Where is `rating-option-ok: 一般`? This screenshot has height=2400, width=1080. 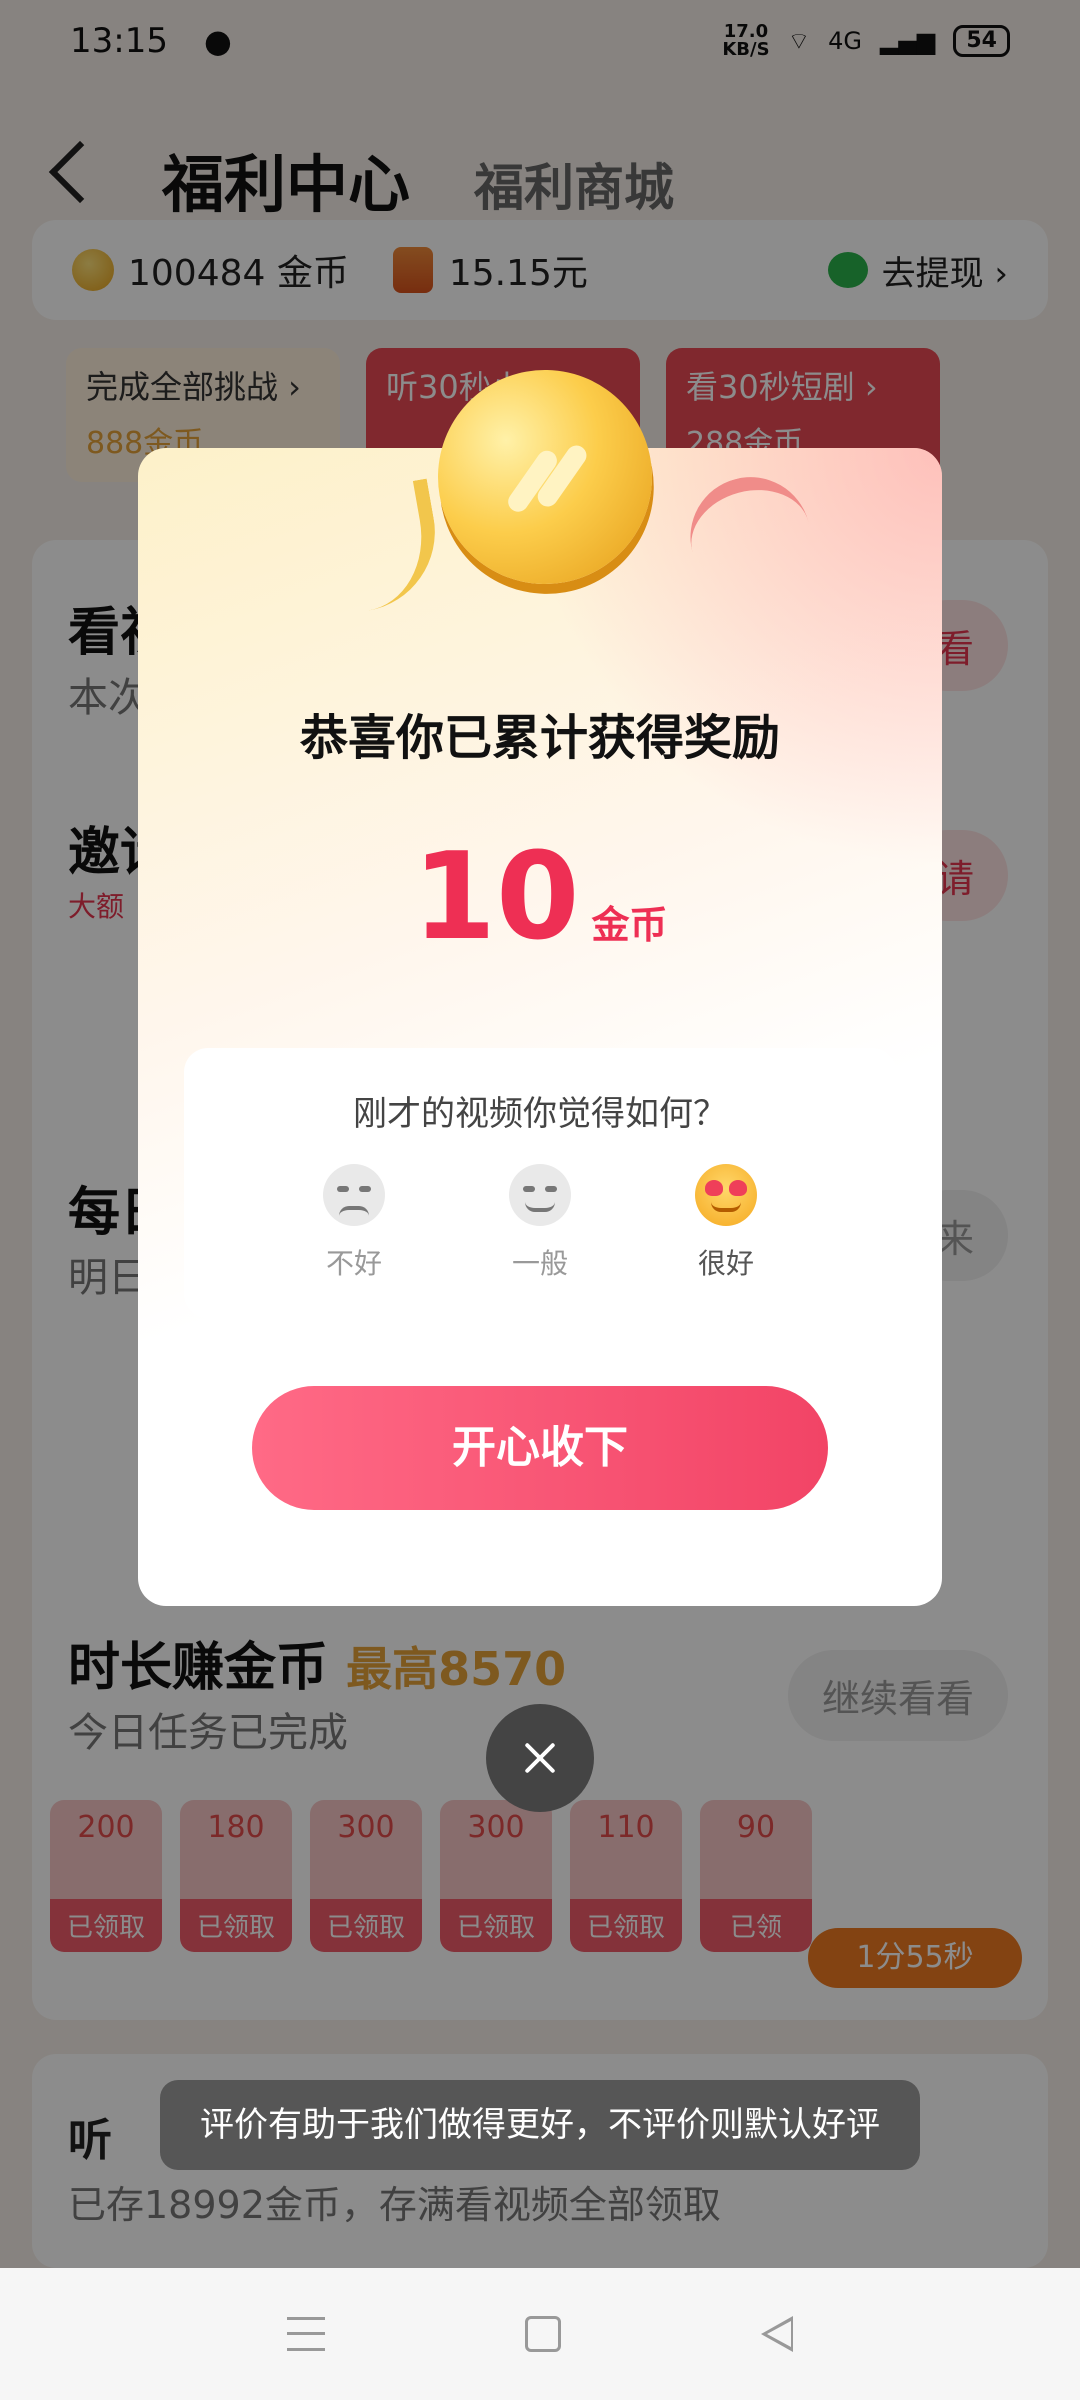 rating-option-ok: 一般 is located at coordinates (540, 1223).